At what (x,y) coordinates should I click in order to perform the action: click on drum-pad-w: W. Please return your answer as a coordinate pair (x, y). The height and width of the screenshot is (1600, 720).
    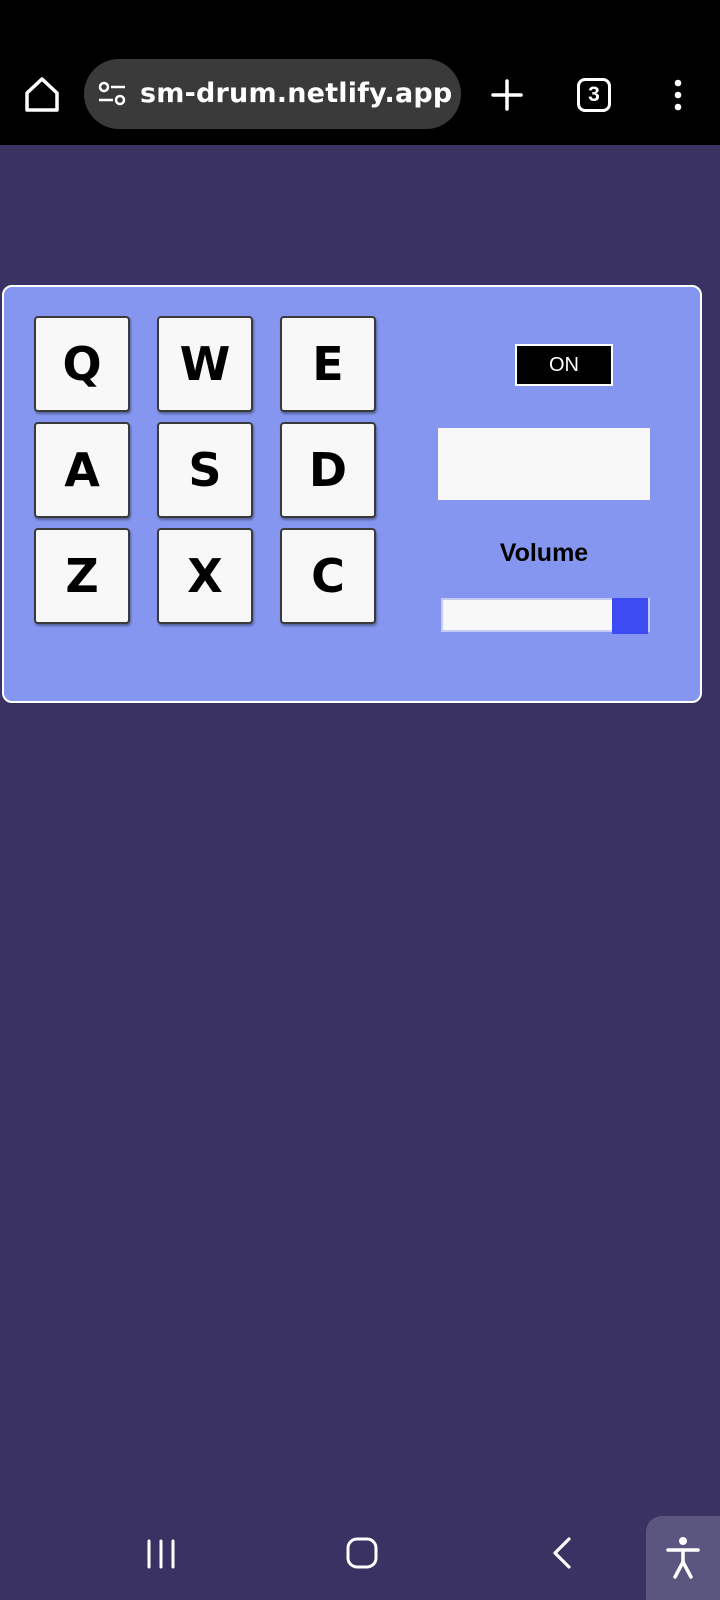
    Looking at the image, I should click on (205, 364).